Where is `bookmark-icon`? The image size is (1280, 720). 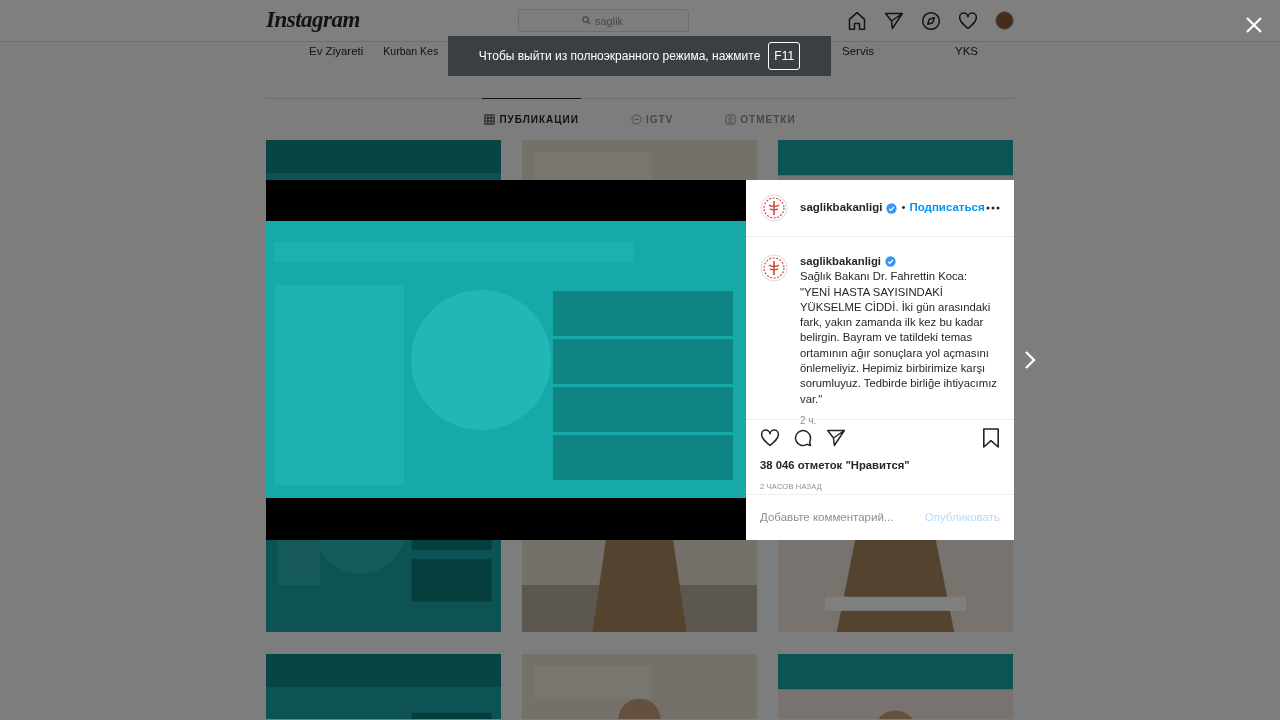
bookmark-icon is located at coordinates (991, 438).